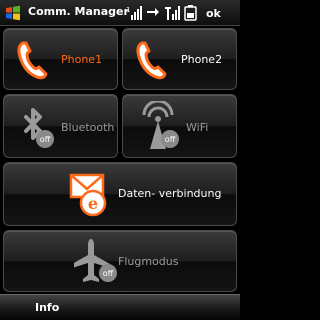 The width and height of the screenshot is (320, 320). I want to click on data-connection-label: Daten- verbindung, so click(170, 193).